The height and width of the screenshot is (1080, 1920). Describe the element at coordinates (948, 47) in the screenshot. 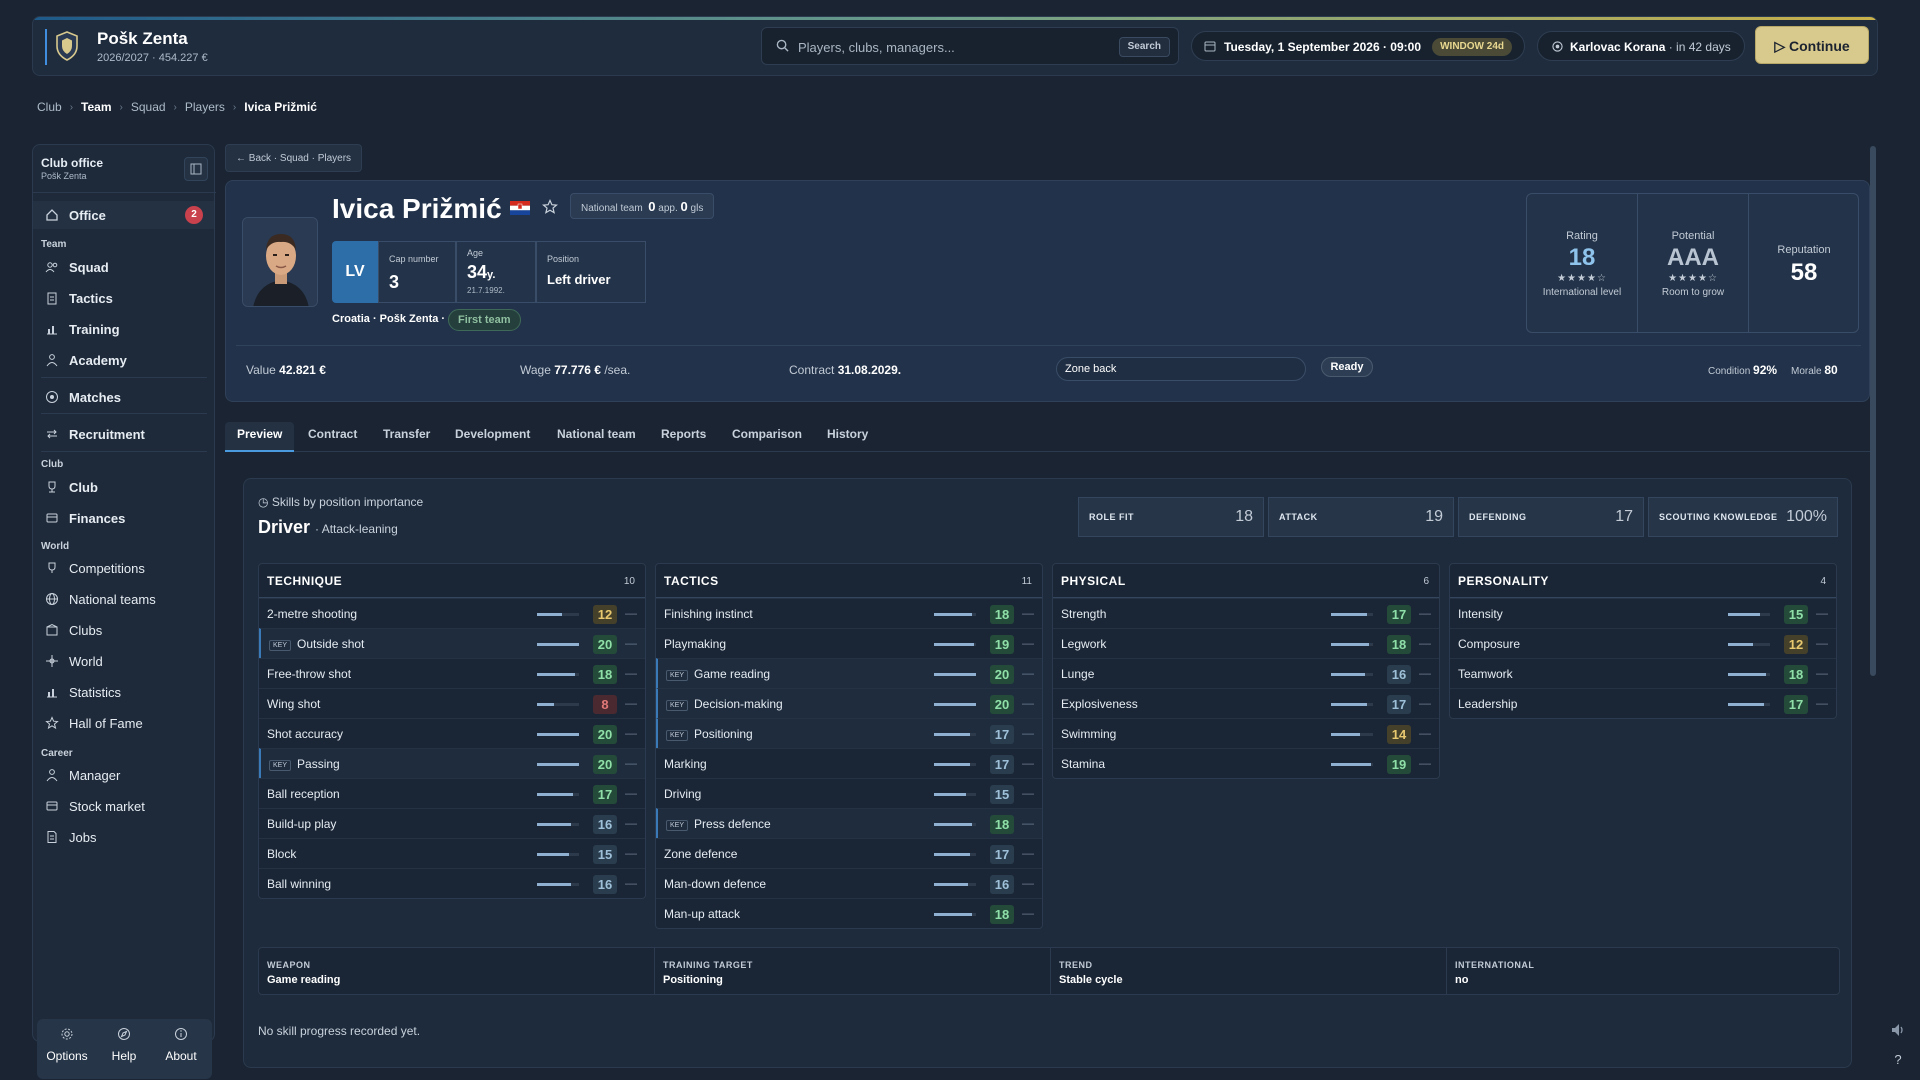

I see `search-input` at that location.